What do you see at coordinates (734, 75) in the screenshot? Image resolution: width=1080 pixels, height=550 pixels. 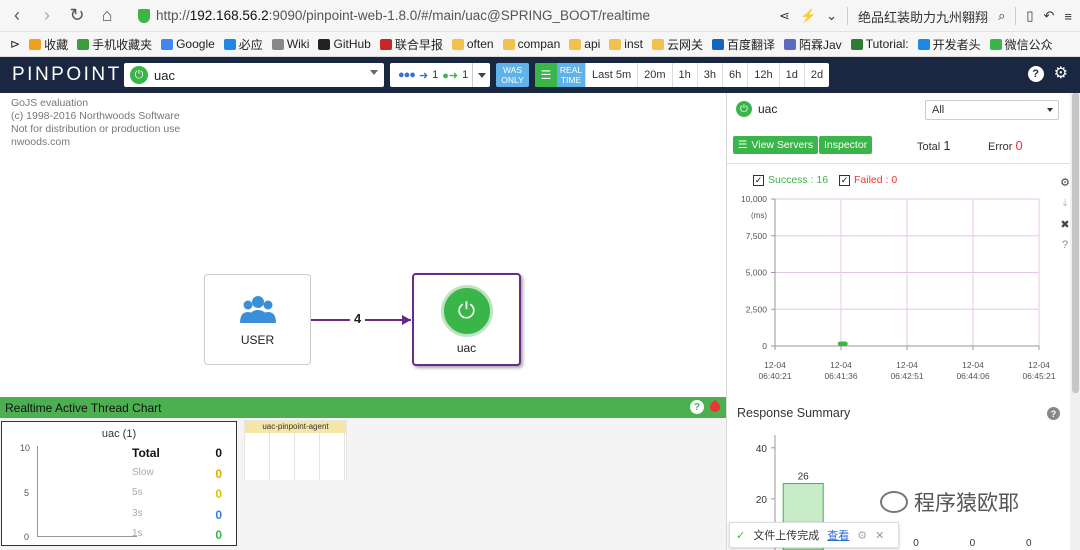 I see `period-button: 6h` at bounding box center [734, 75].